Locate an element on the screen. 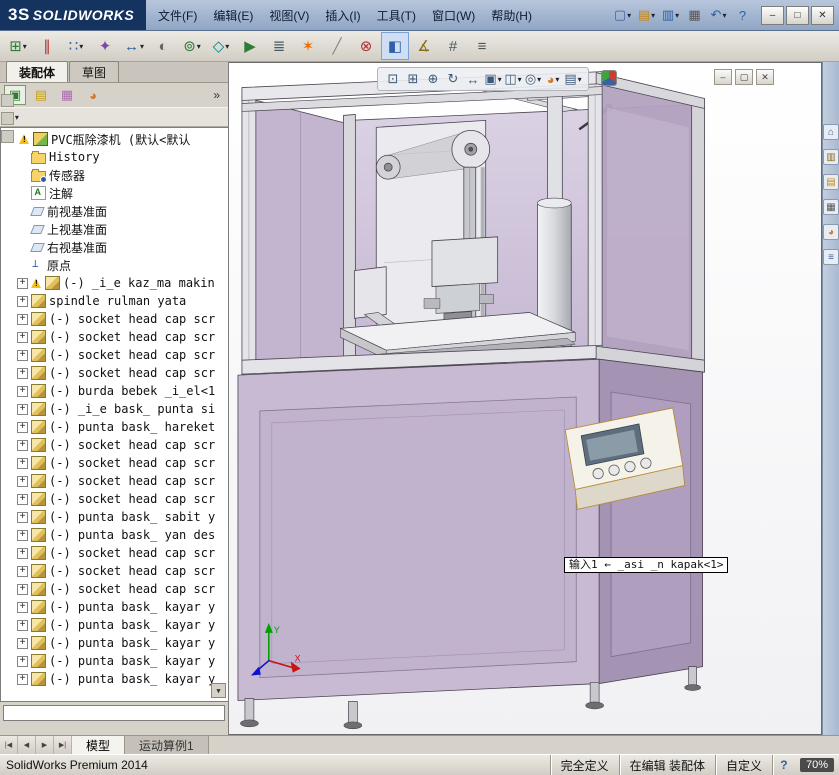  propertymanager-tab-icon: ▤ is located at coordinates (41, 95).